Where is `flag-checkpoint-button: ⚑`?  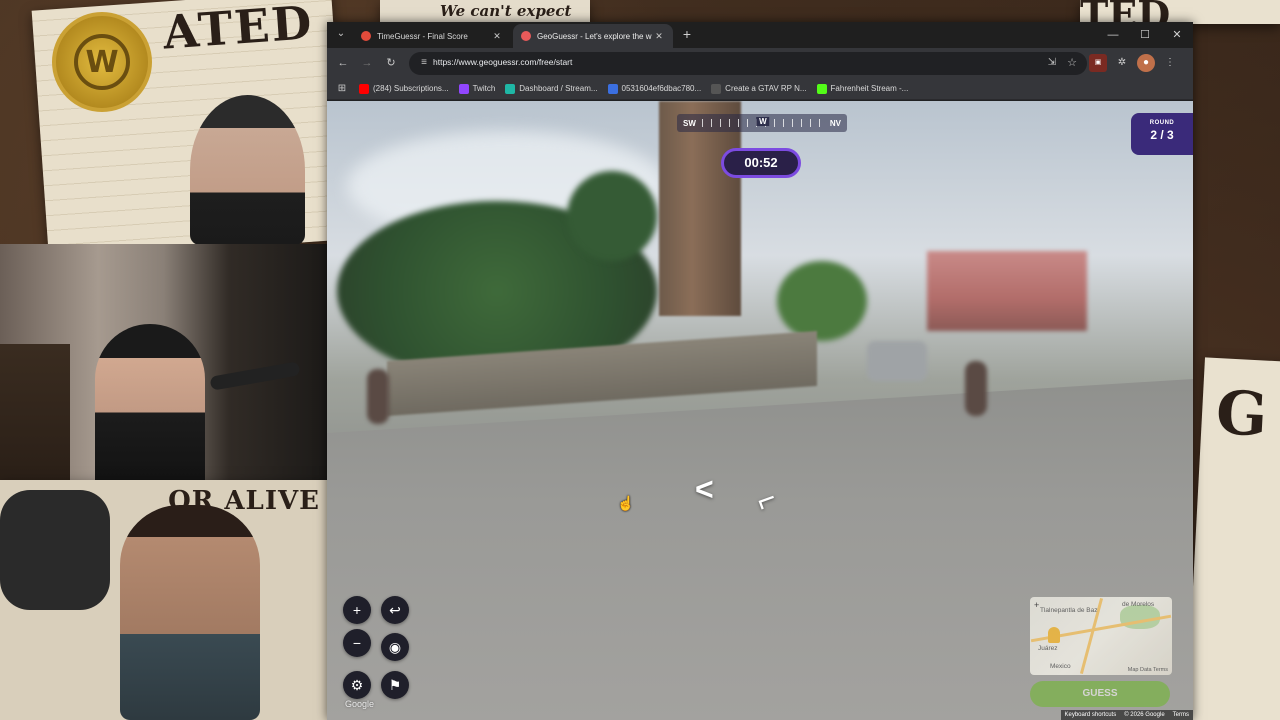
flag-checkpoint-button: ⚑ is located at coordinates (395, 685).